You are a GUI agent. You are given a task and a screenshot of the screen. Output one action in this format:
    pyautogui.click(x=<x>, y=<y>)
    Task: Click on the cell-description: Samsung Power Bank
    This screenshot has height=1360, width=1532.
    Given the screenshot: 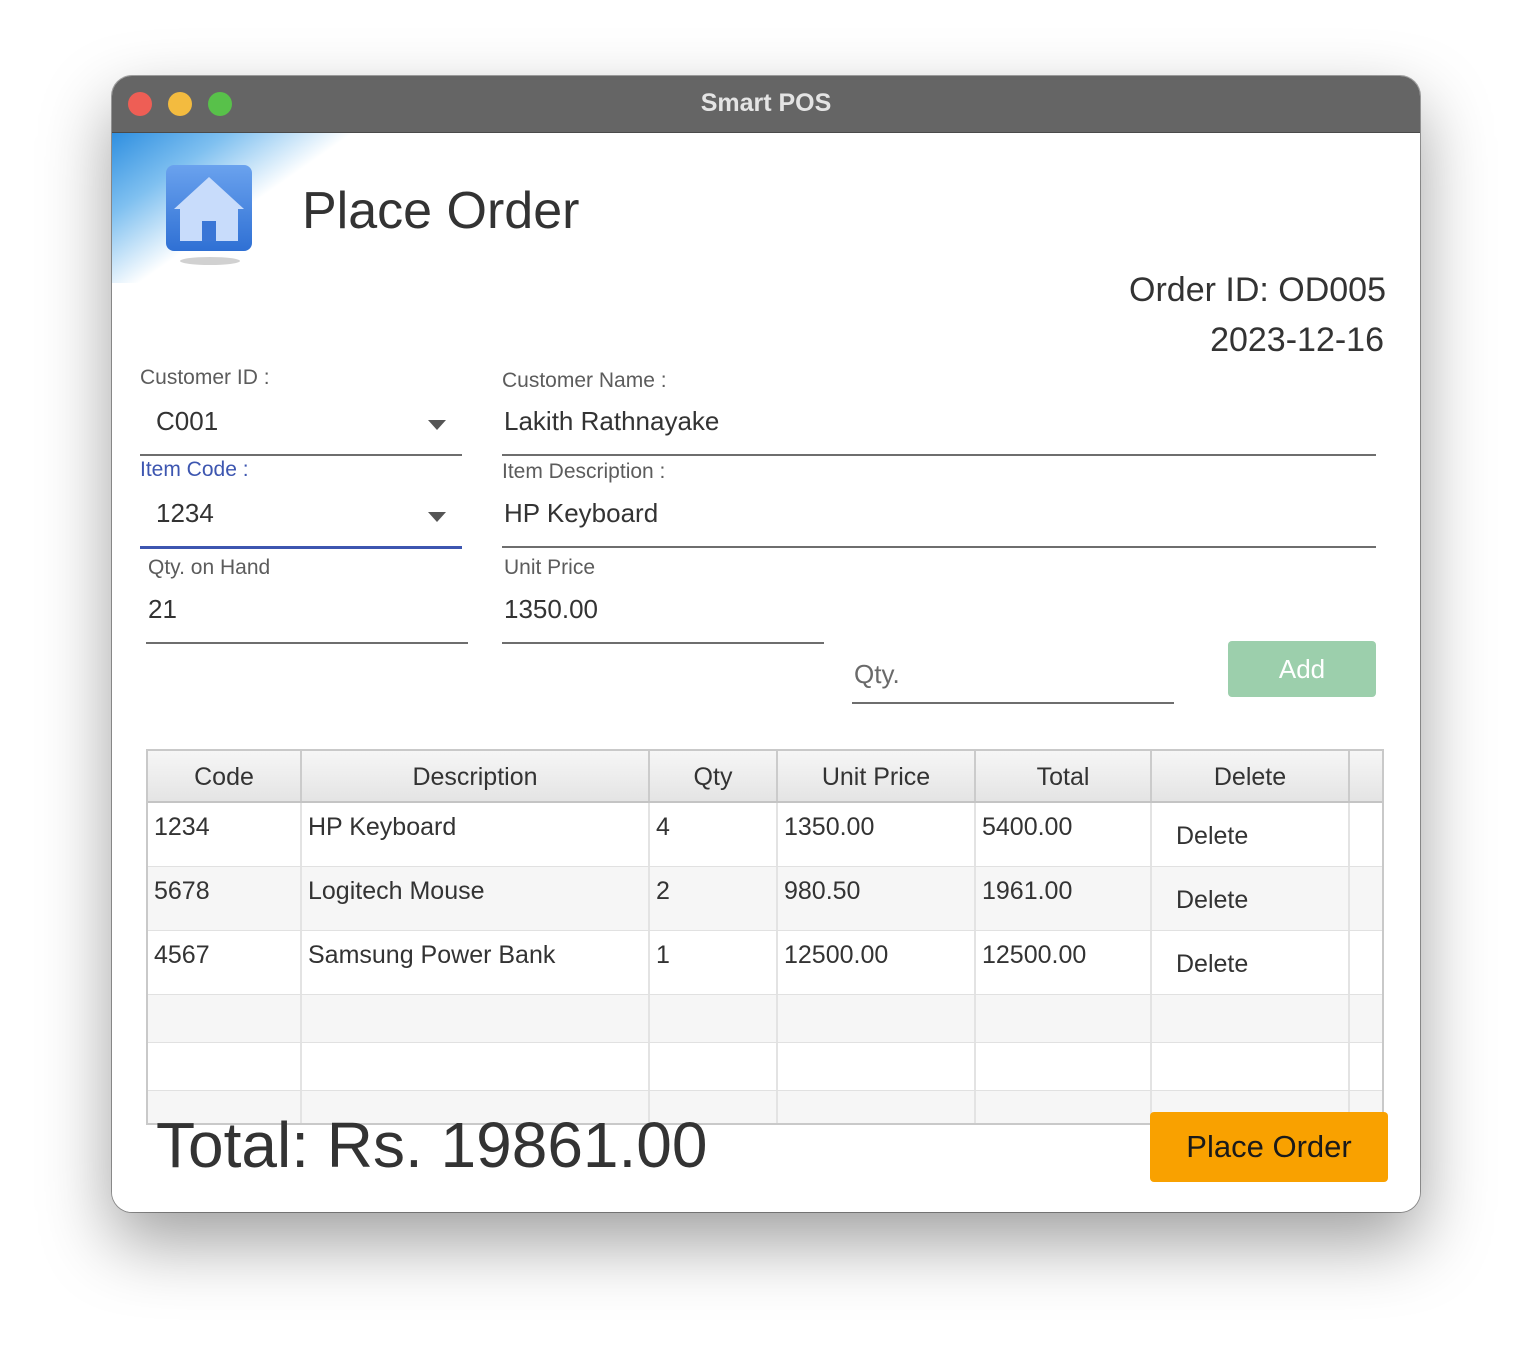 What is the action you would take?
    pyautogui.click(x=476, y=962)
    